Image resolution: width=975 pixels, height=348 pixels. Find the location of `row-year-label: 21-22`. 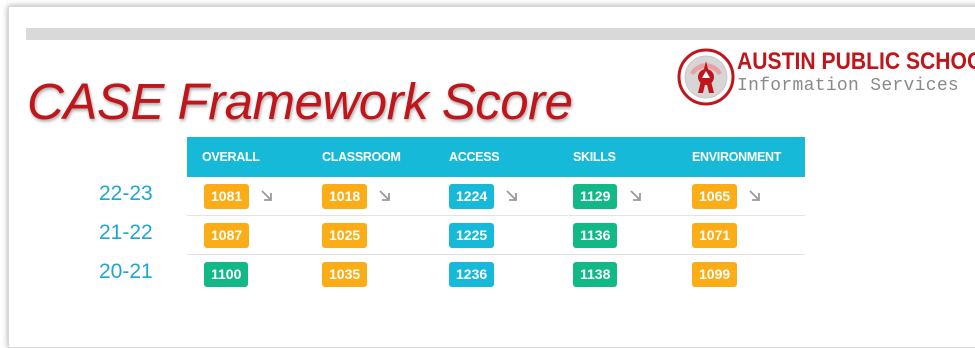

row-year-label: 21-22 is located at coordinates (126, 232).